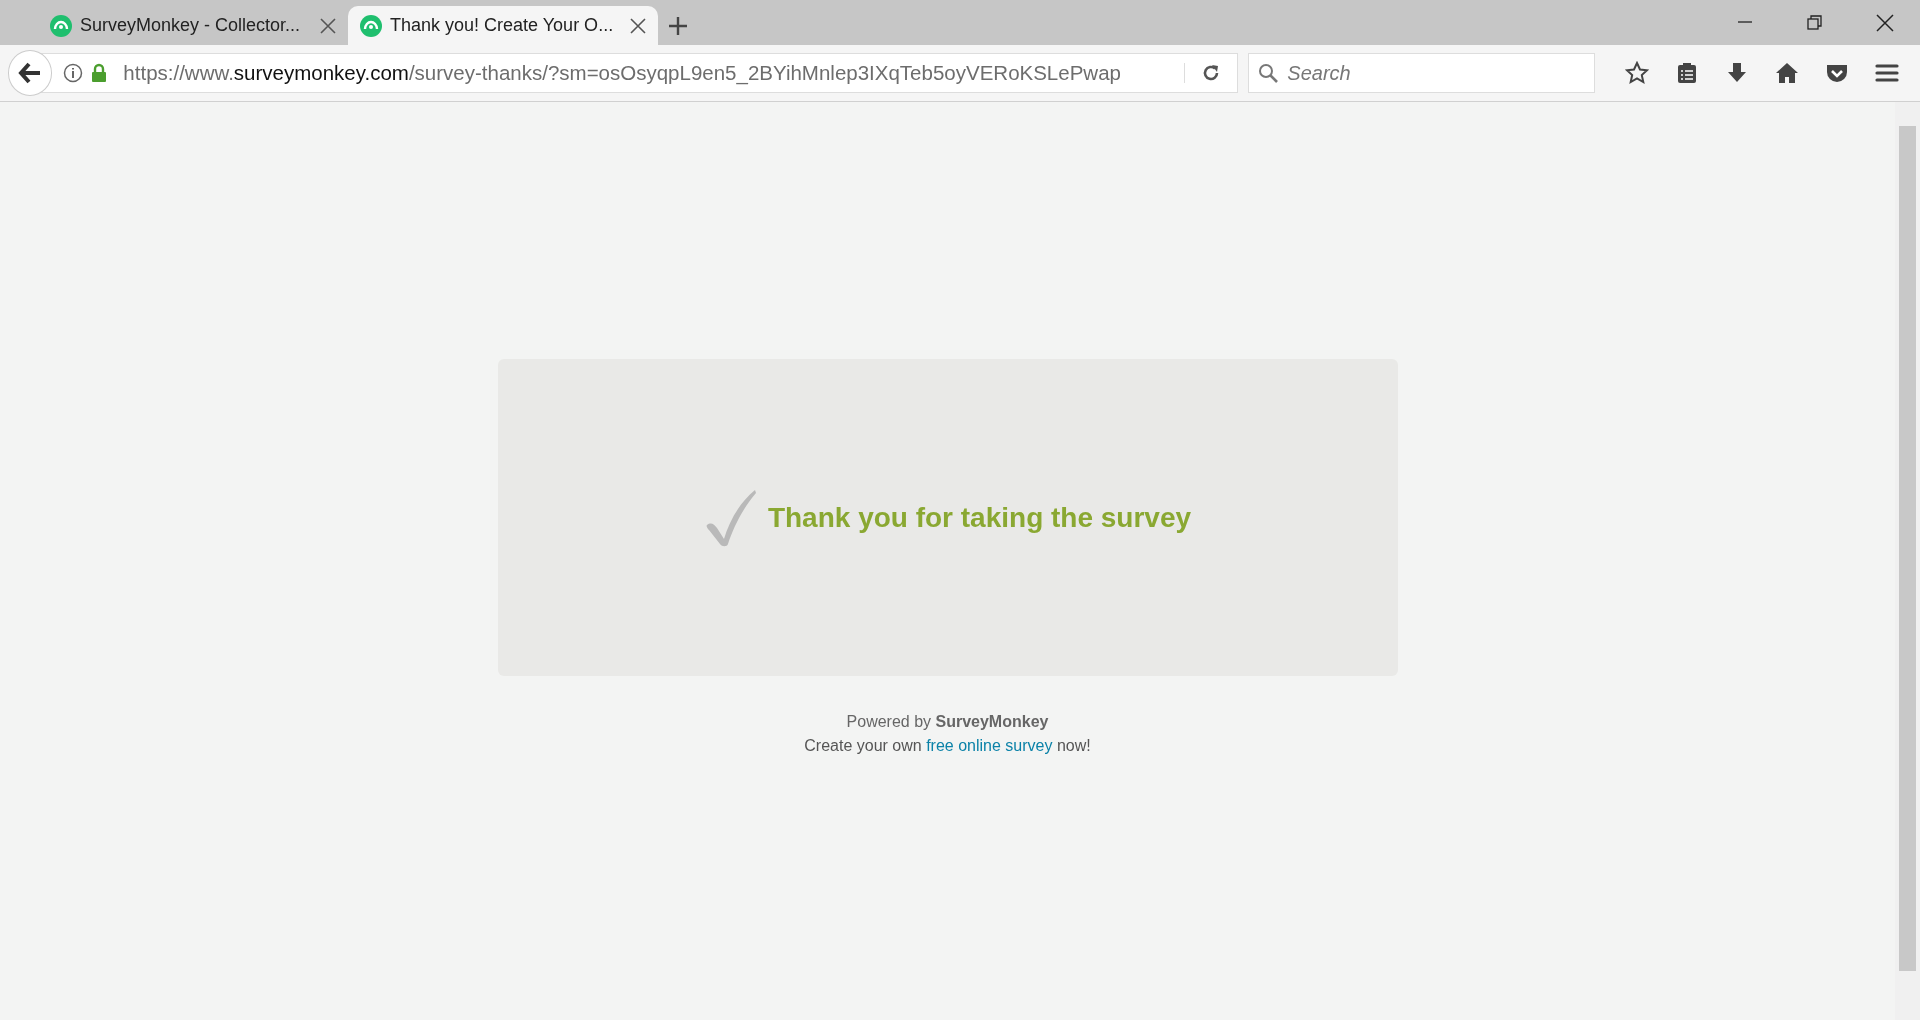 This screenshot has width=1920, height=1020. Describe the element at coordinates (1422, 73) in the screenshot. I see `search-field: Search` at that location.